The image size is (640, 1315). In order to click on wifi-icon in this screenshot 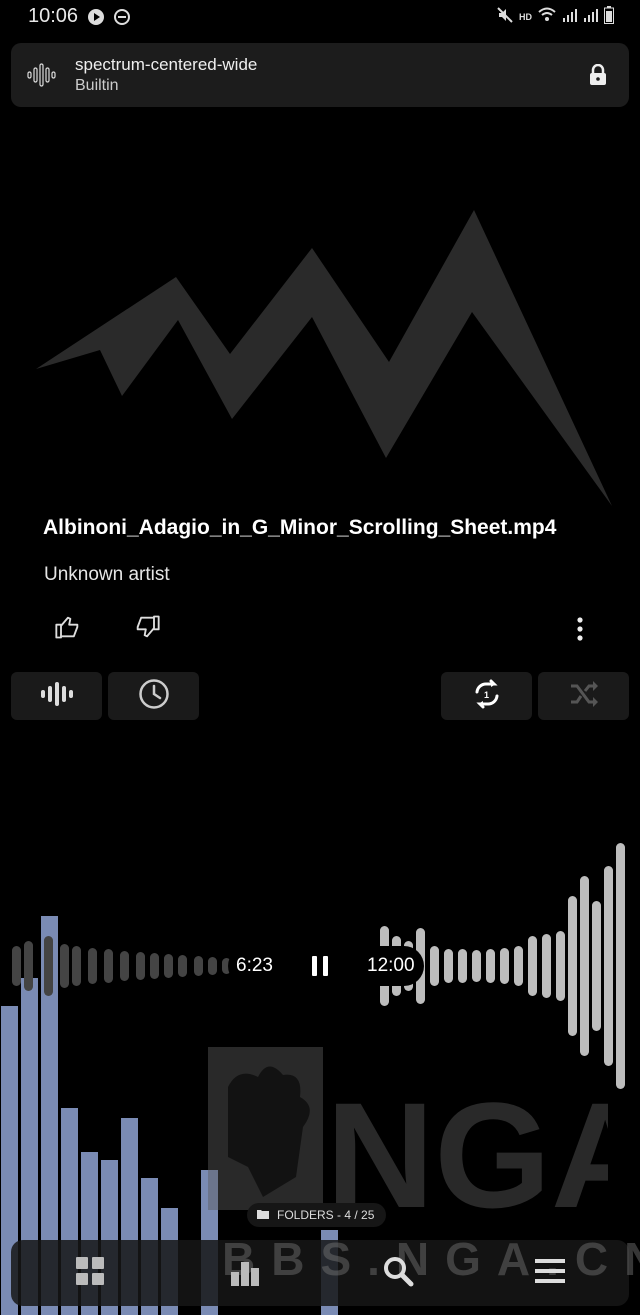, I will do `click(547, 17)`.